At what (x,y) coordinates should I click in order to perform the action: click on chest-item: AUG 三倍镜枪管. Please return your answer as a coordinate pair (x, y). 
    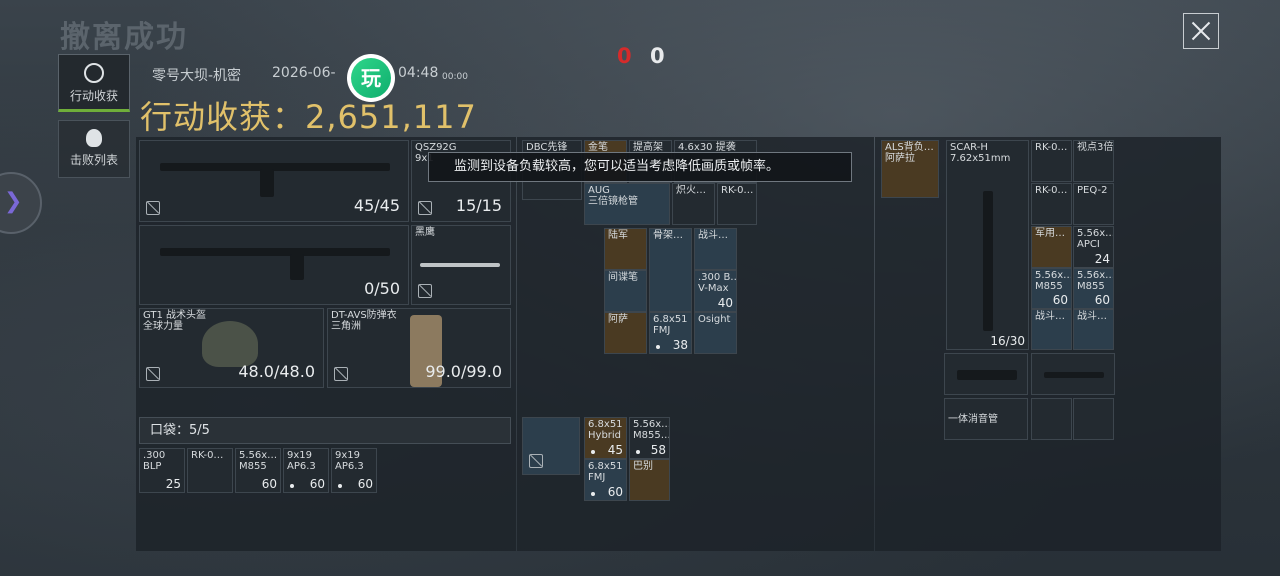
    Looking at the image, I should click on (627, 204).